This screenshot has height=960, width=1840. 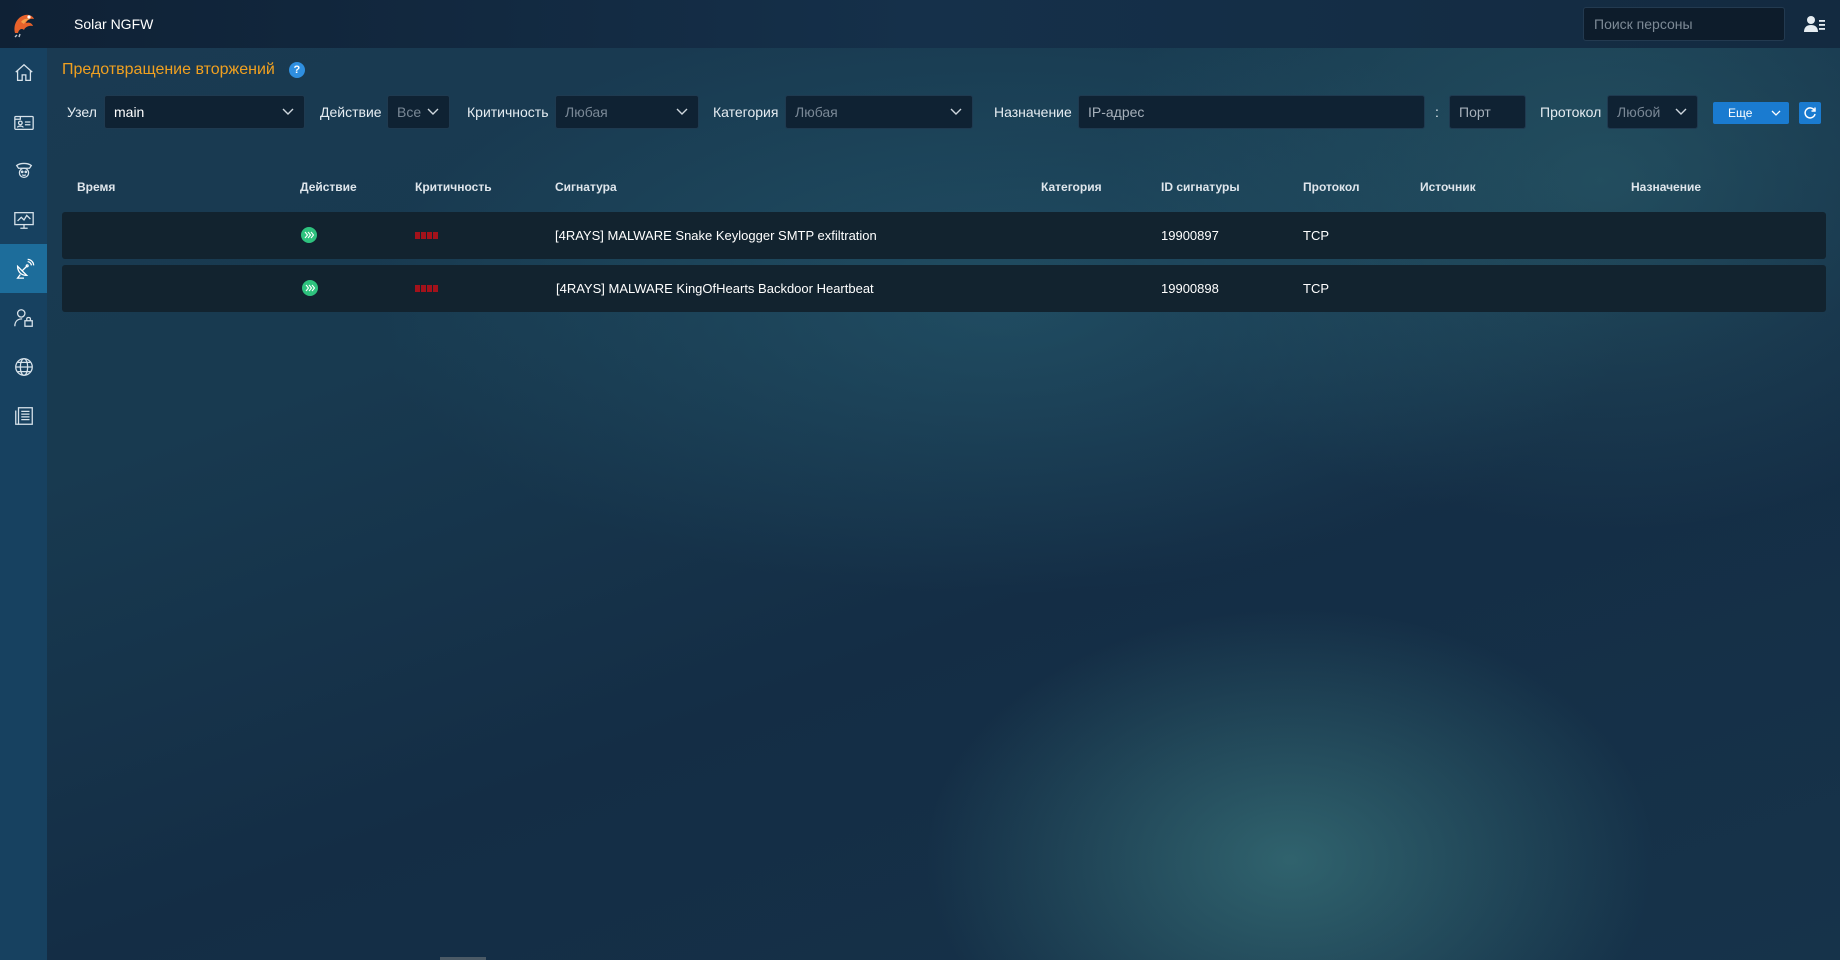 I want to click on protocol-select-value: Любой, so click(x=1639, y=112).